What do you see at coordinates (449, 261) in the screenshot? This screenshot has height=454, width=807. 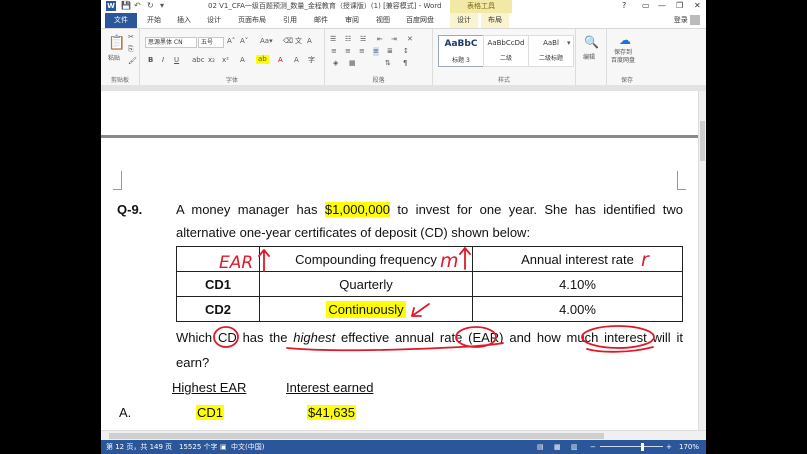 I see `ink-m-label: m` at bounding box center [449, 261].